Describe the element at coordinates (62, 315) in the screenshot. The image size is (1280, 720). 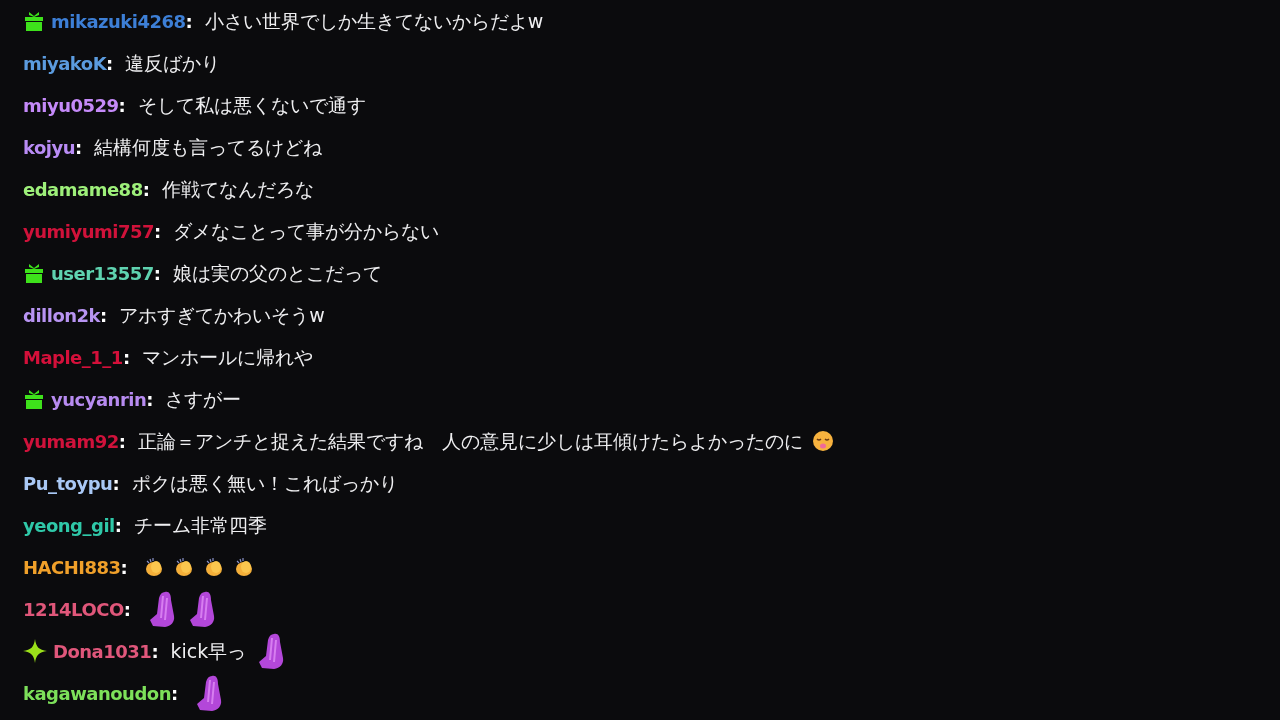
I see `username: dillon2k` at that location.